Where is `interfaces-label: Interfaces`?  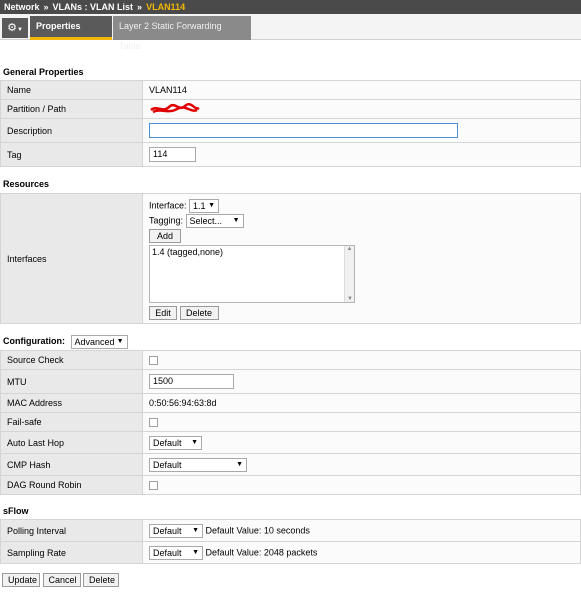 interfaces-label: Interfaces is located at coordinates (71, 258).